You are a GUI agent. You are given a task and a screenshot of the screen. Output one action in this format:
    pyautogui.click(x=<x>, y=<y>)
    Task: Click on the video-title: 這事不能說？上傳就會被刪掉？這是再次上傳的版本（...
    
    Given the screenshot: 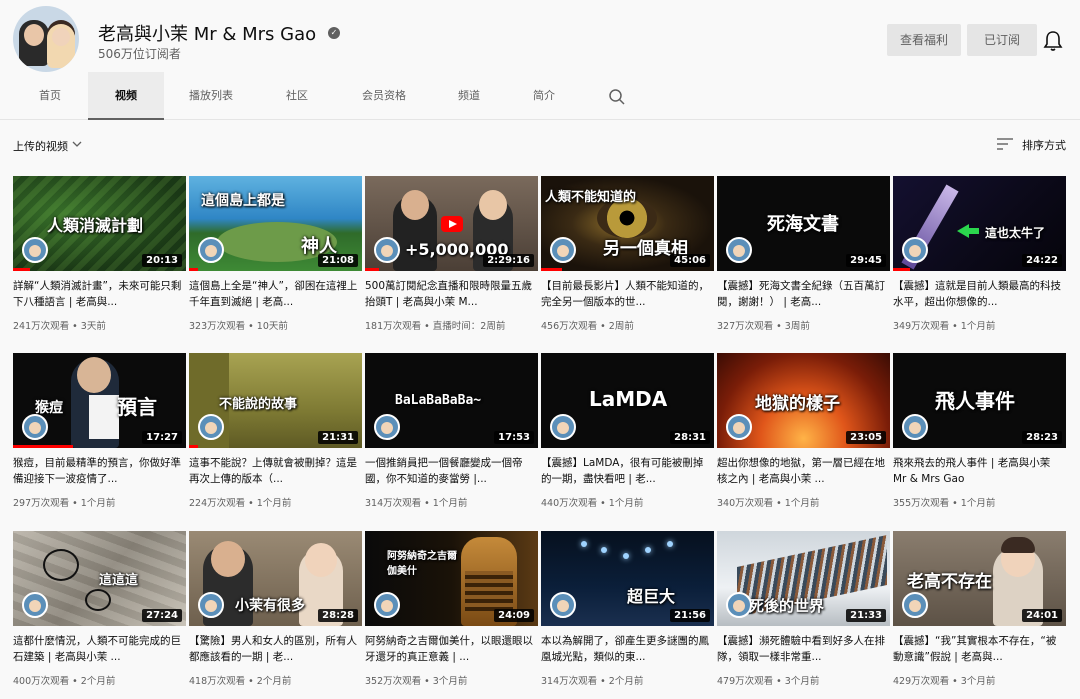 What is the action you would take?
    pyautogui.click(x=274, y=471)
    